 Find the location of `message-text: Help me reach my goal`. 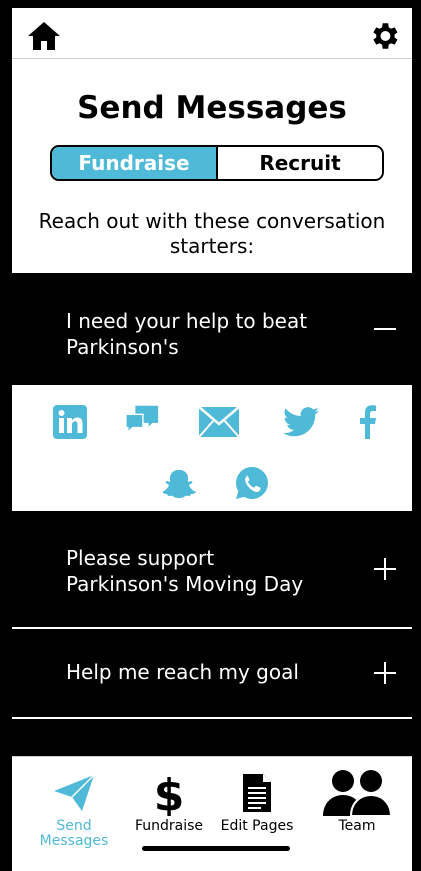

message-text: Help me reach my goal is located at coordinates (182, 672).